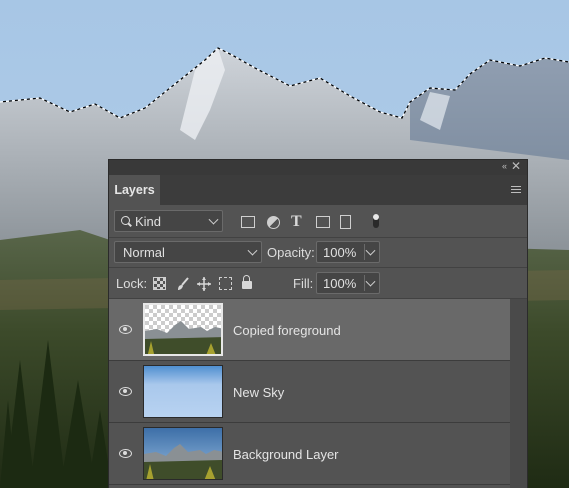  I want to click on adjustment-layer-filter-icon, so click(273, 222).